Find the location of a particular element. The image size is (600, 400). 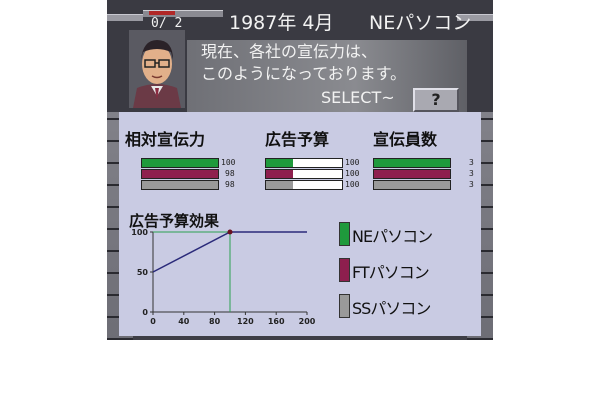

current-budget-marker is located at coordinates (230, 232).